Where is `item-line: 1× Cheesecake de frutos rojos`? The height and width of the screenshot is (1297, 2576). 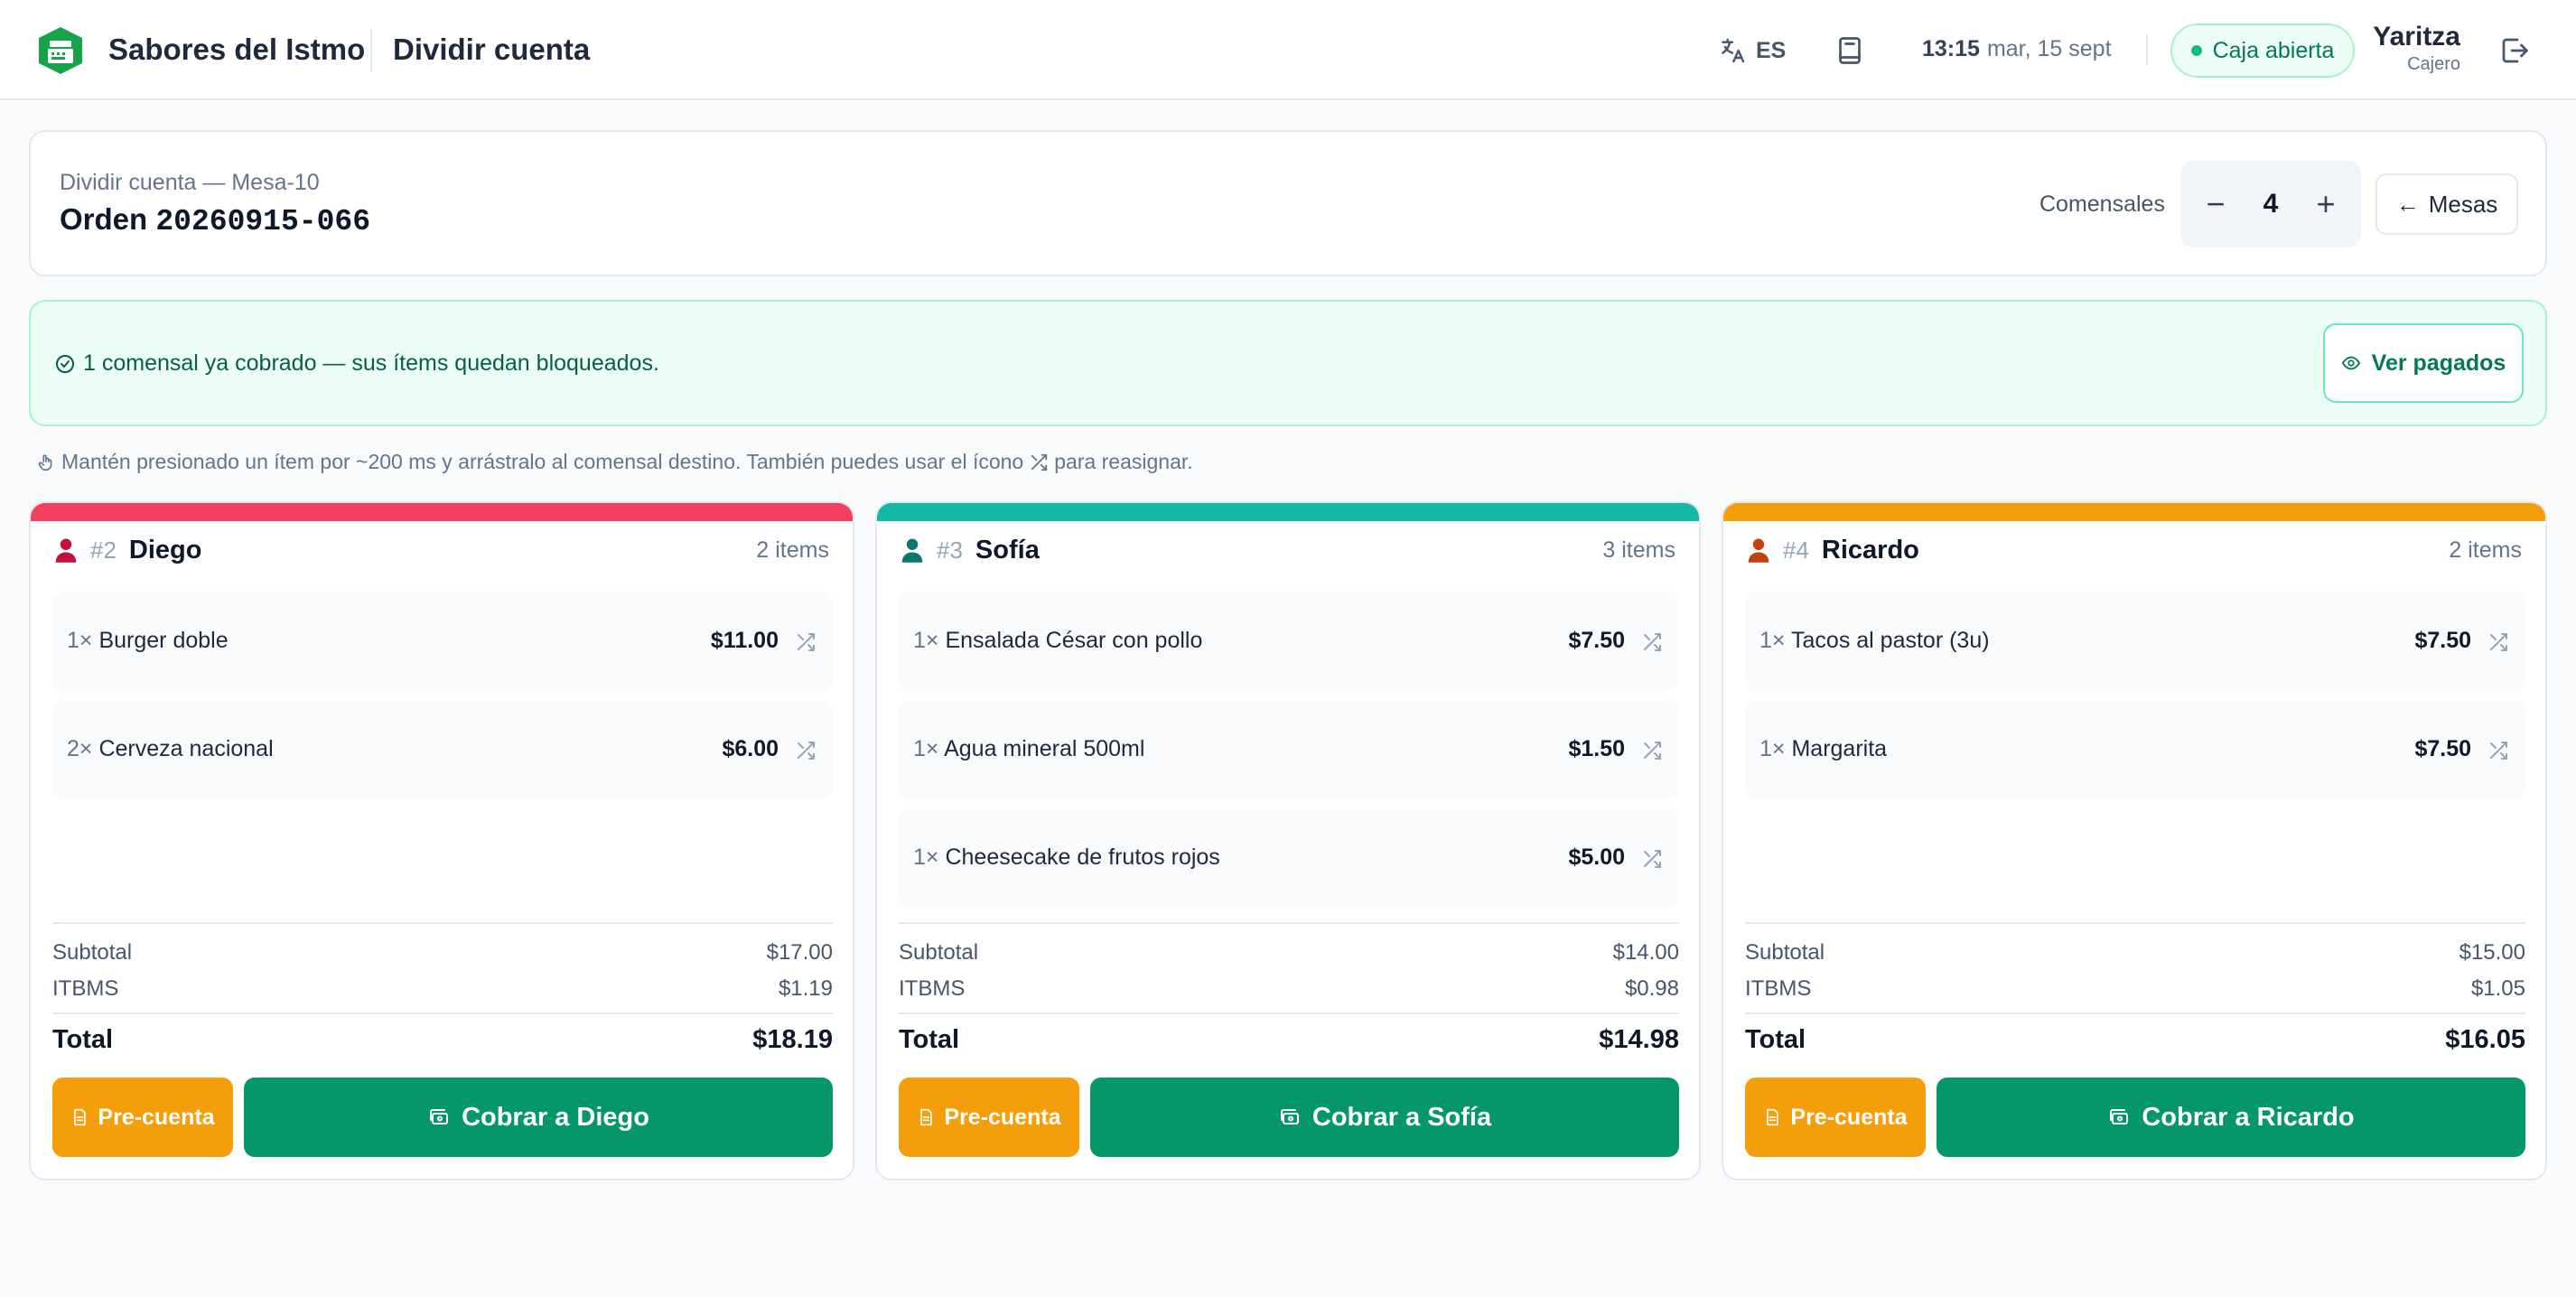 item-line: 1× Cheesecake de frutos rojos is located at coordinates (1066, 857).